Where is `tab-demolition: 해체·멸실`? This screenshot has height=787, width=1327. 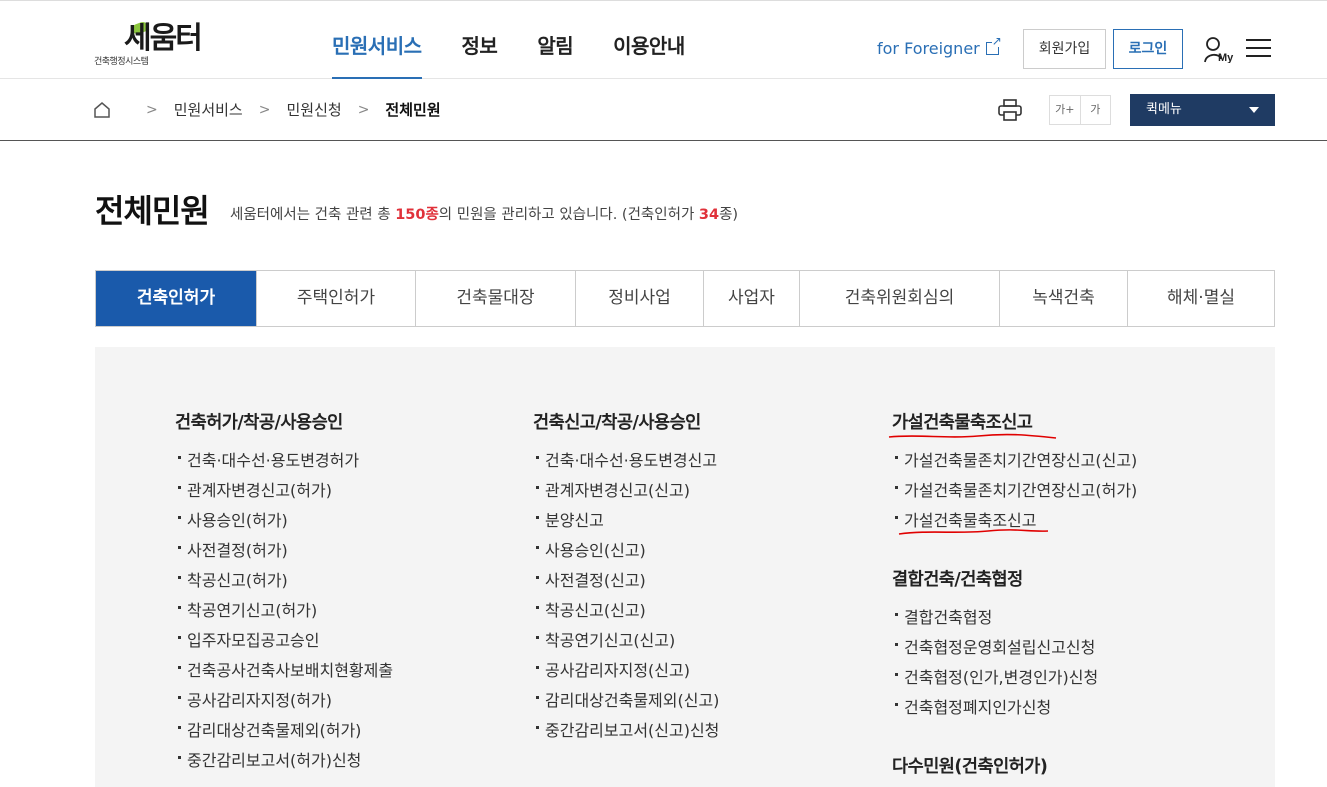 tab-demolition: 해체·멸실 is located at coordinates (1200, 298).